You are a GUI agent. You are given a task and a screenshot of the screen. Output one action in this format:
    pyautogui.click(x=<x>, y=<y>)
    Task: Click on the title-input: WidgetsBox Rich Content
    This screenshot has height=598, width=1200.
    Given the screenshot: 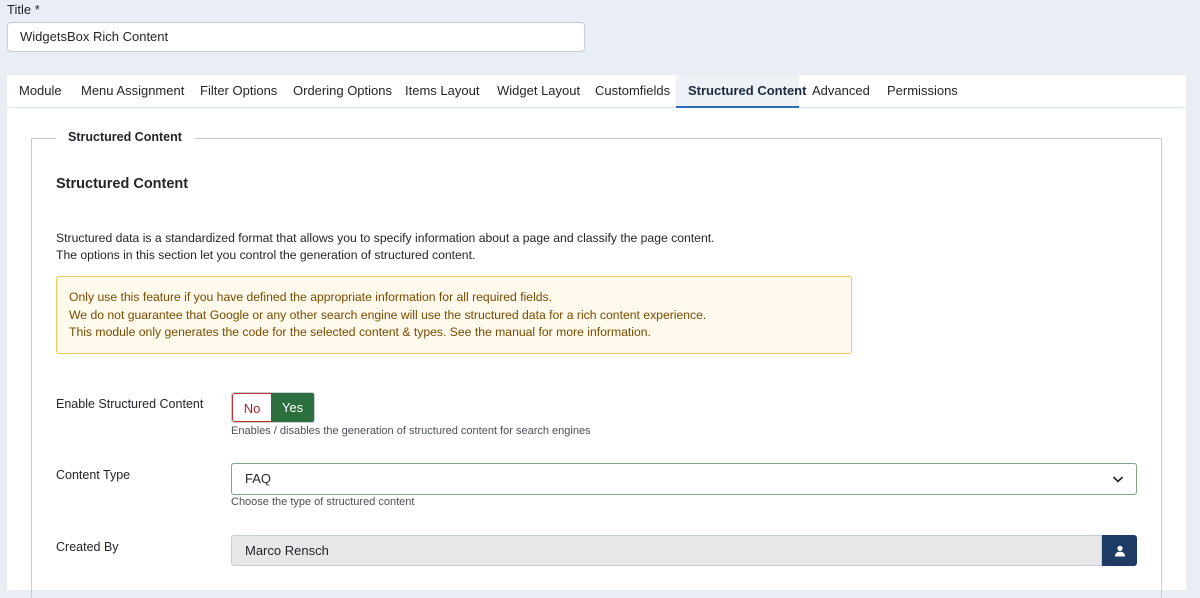 What is the action you would take?
    pyautogui.click(x=296, y=37)
    